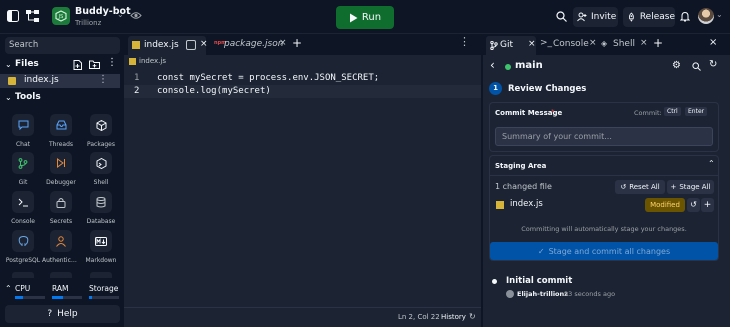 The image size is (730, 327). Describe the element at coordinates (60, 81) in the screenshot. I see `file-tree-item: index.js ⋮` at that location.